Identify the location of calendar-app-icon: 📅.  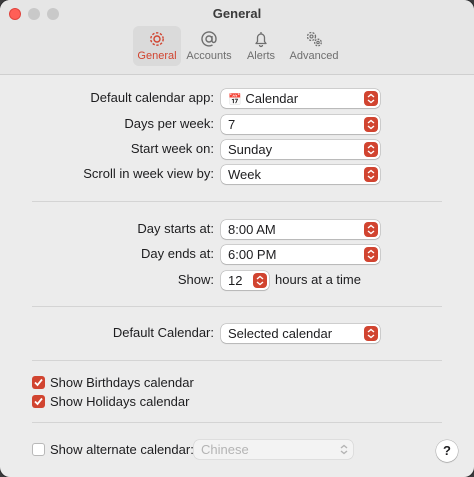
(235, 100).